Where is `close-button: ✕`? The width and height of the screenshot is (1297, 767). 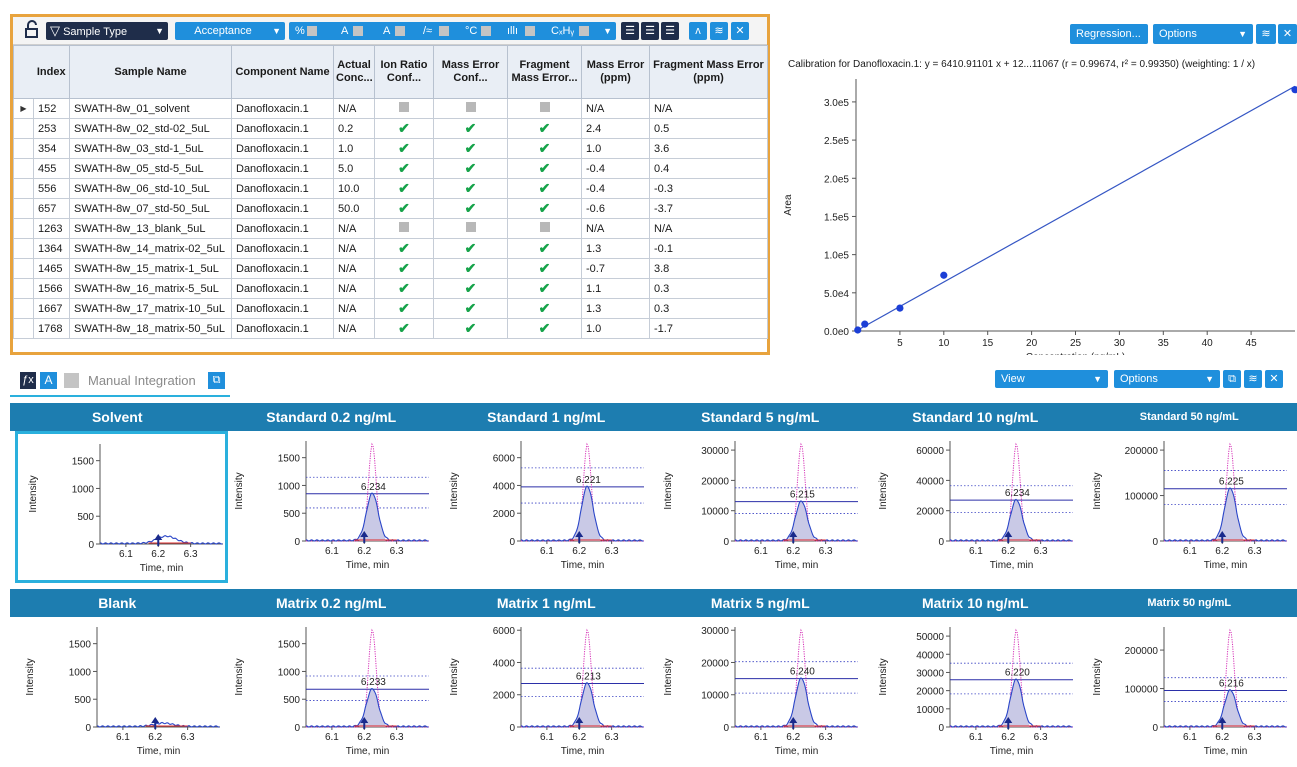
close-button: ✕ is located at coordinates (740, 31).